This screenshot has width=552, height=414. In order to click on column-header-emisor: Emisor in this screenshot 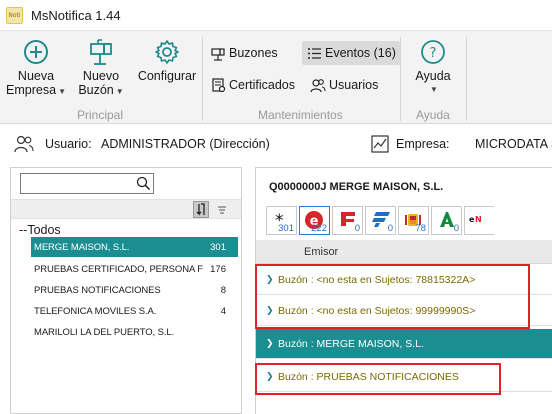, I will do `click(404, 252)`.